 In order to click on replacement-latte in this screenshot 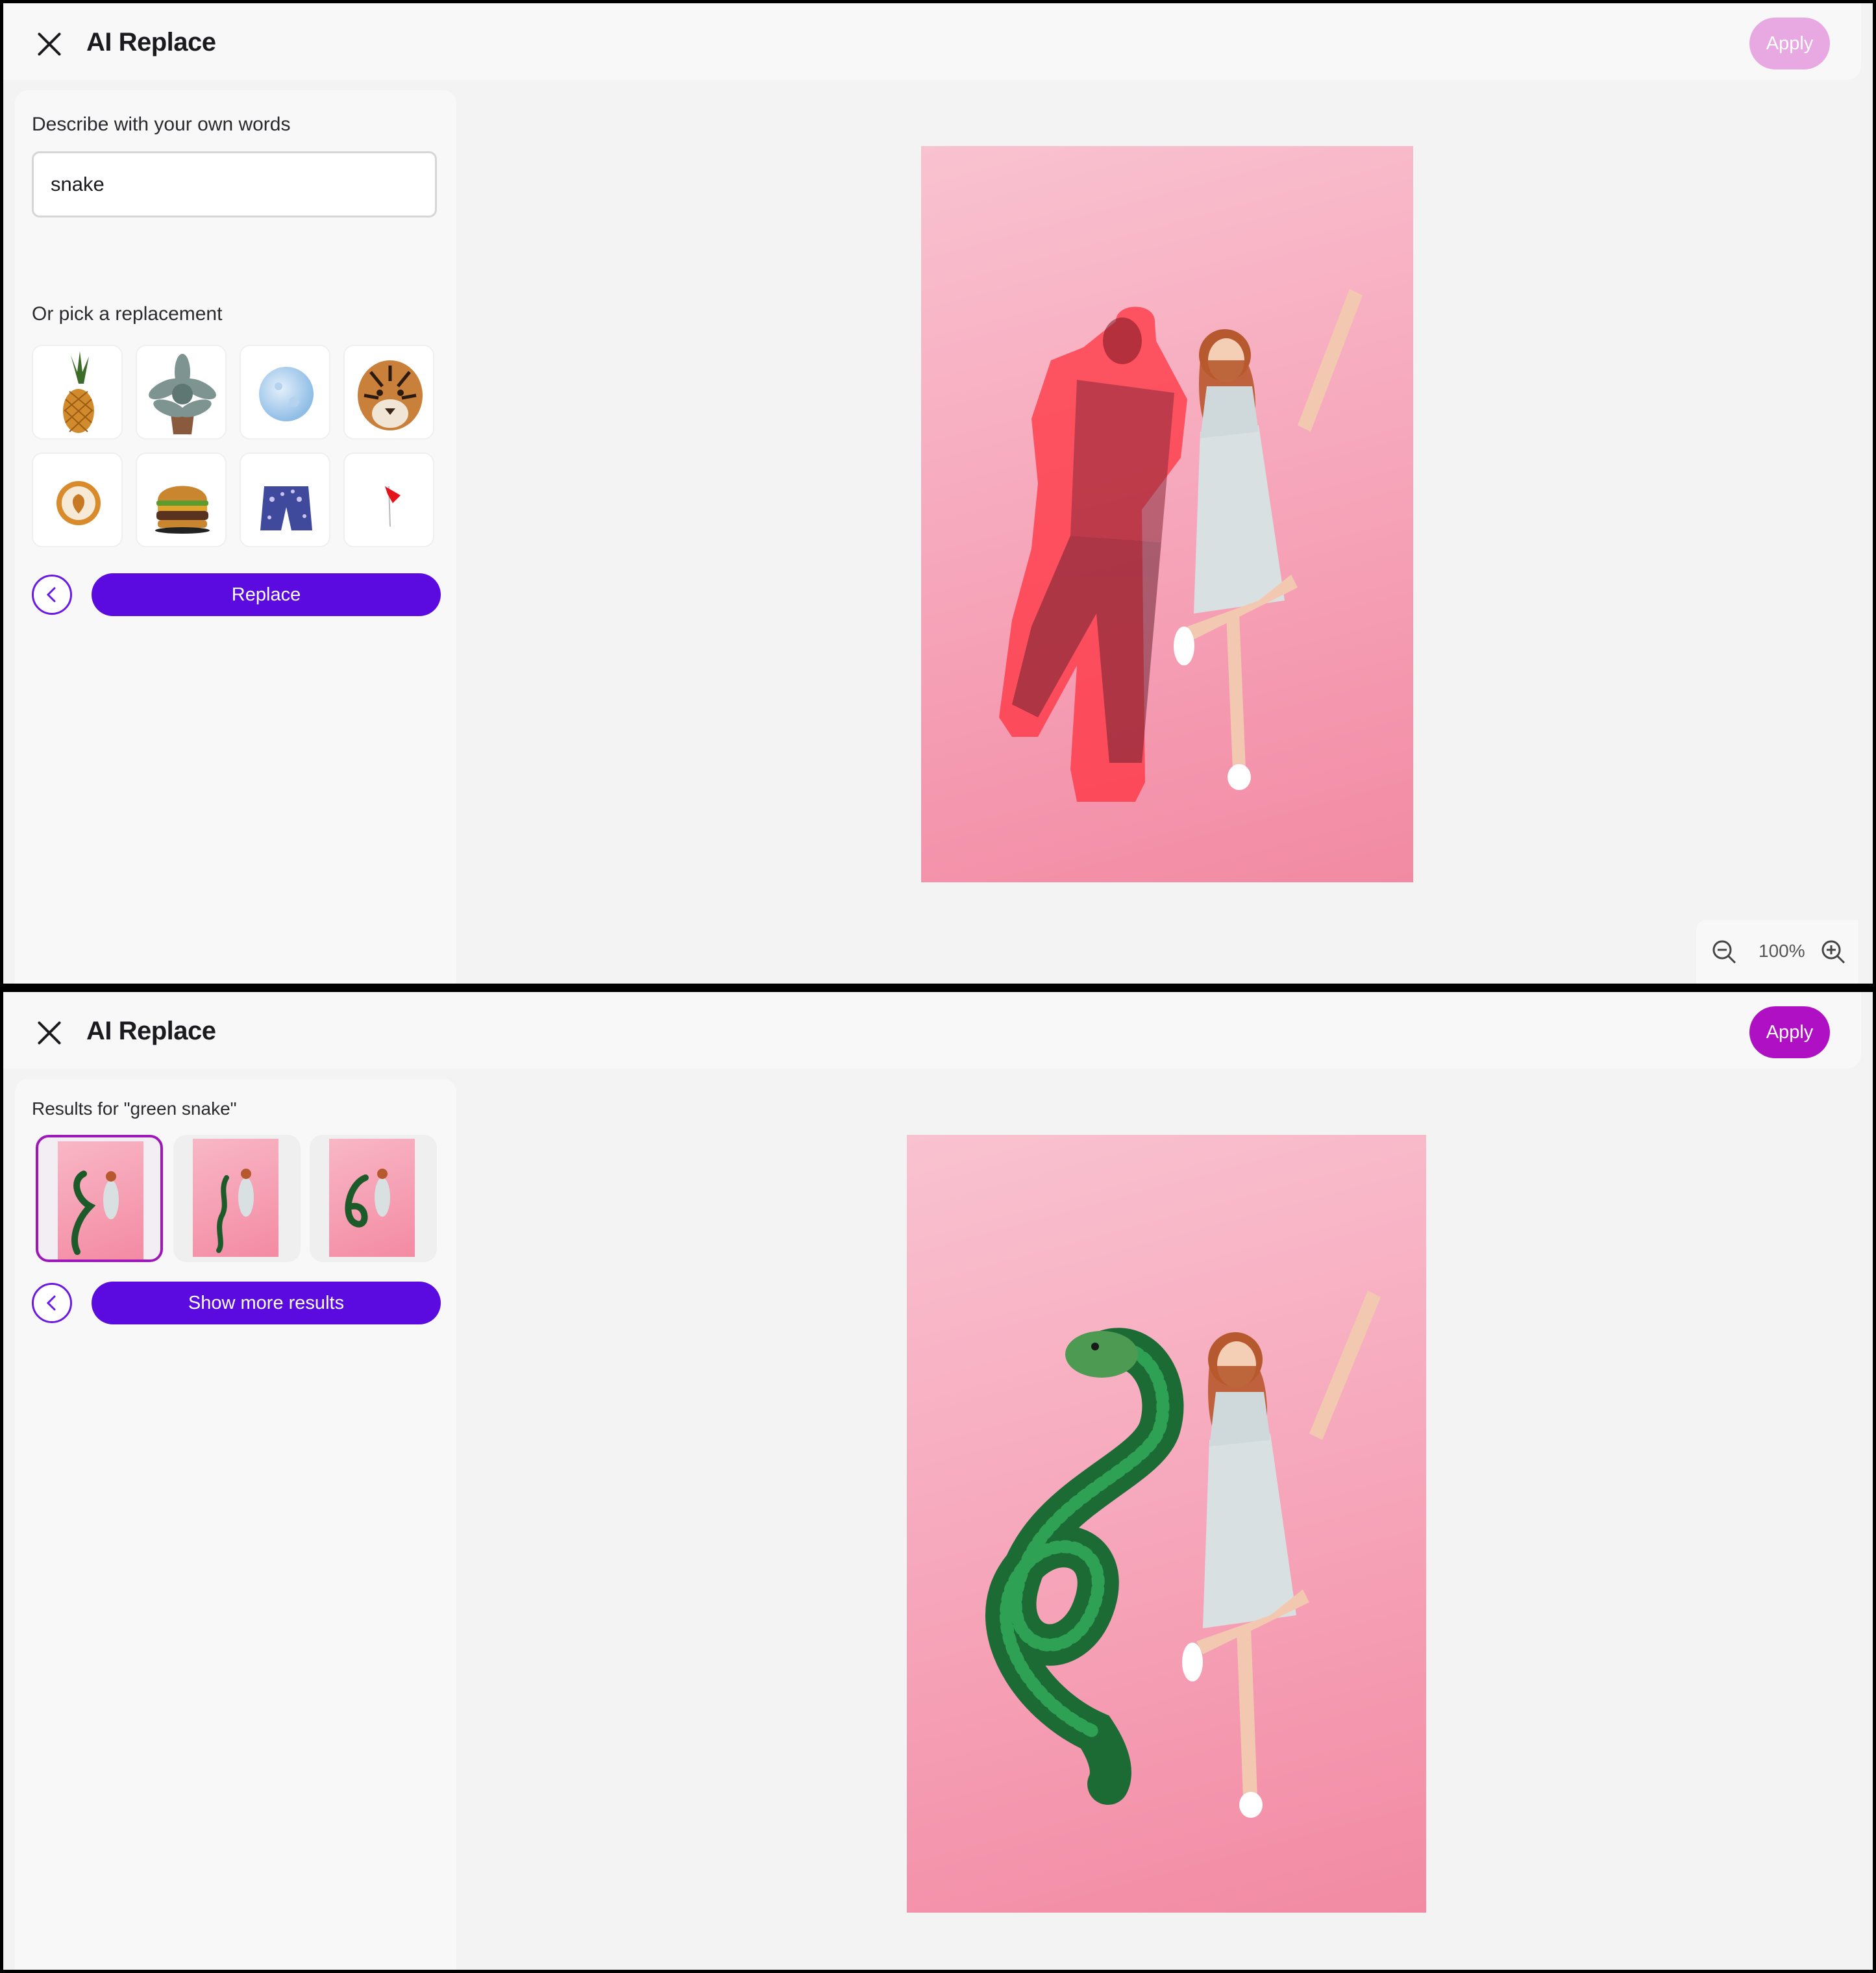, I will do `click(77, 500)`.